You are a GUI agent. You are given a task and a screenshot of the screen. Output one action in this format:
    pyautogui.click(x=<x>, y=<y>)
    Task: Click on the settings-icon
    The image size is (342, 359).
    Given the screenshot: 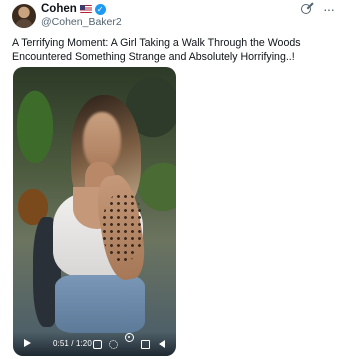 What is the action you would take?
    pyautogui.click(x=113, y=344)
    